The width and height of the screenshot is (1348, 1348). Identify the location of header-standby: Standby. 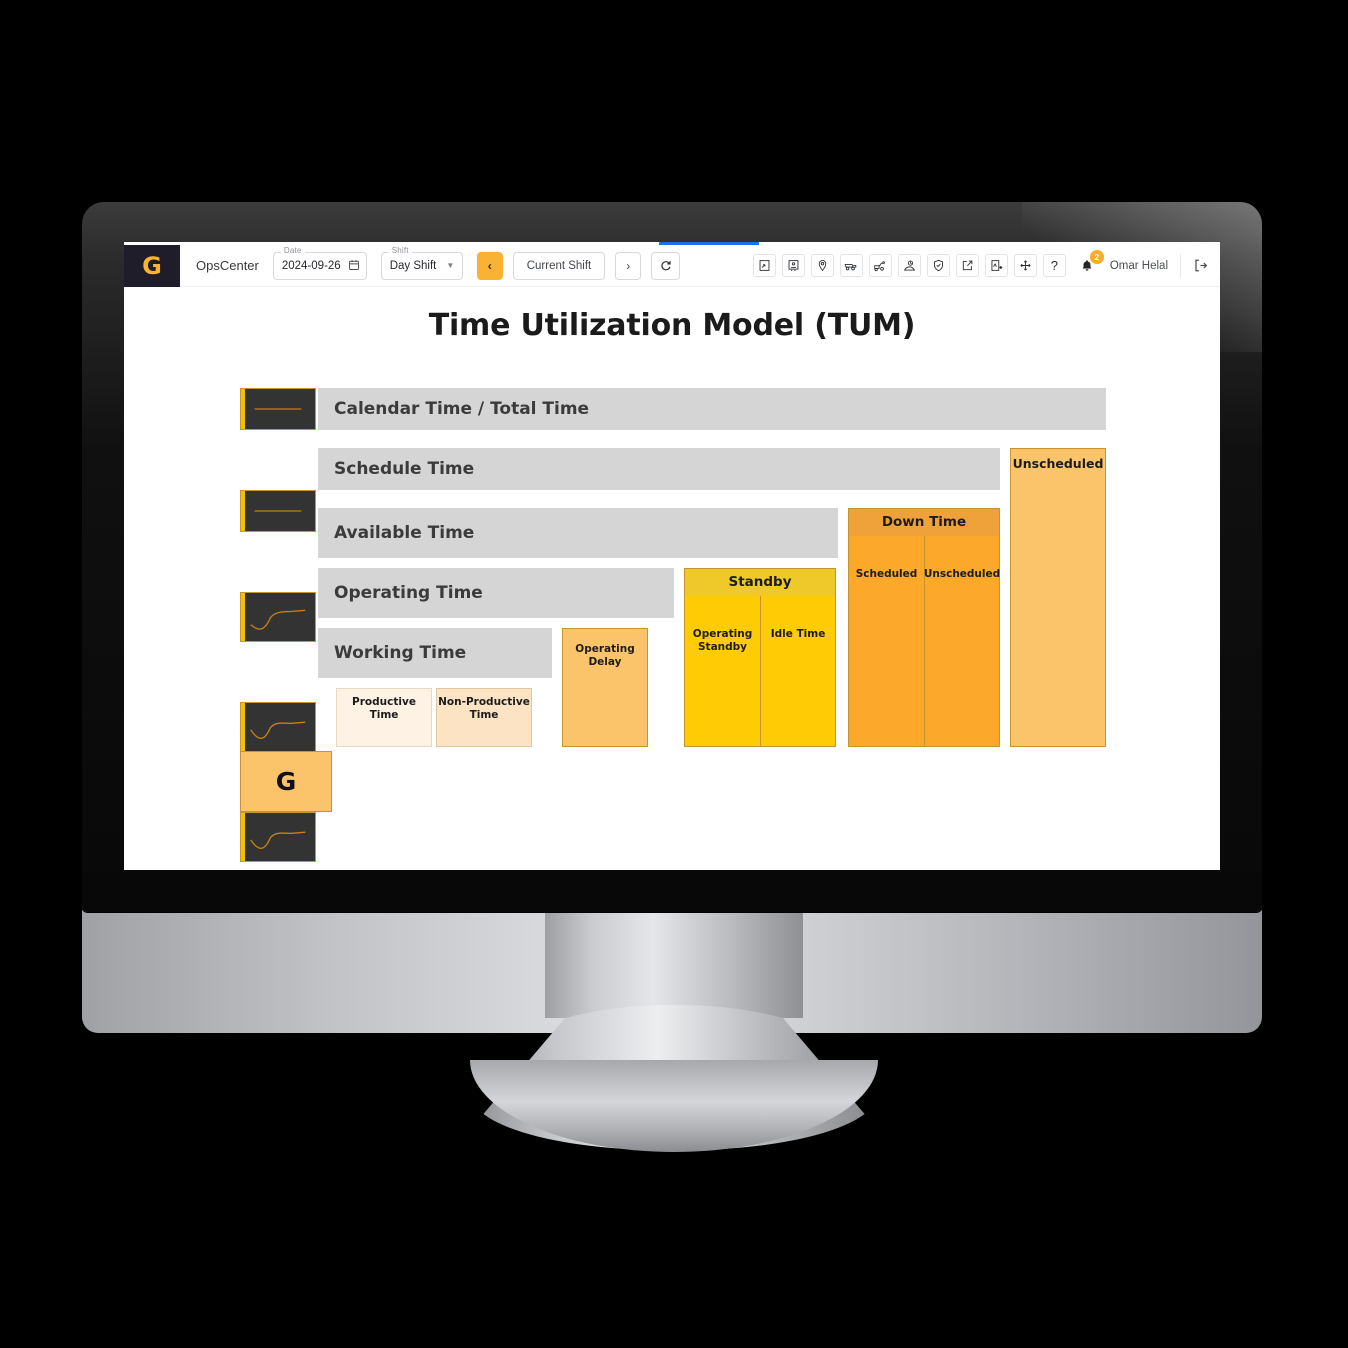
(760, 582).